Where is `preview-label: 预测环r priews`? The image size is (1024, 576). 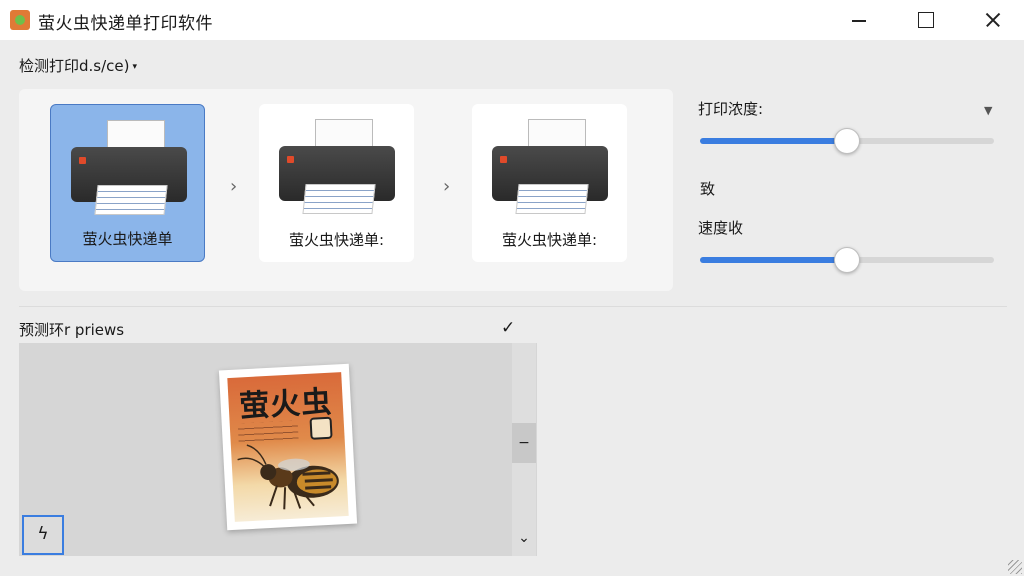 preview-label: 预测环r priews is located at coordinates (72, 330).